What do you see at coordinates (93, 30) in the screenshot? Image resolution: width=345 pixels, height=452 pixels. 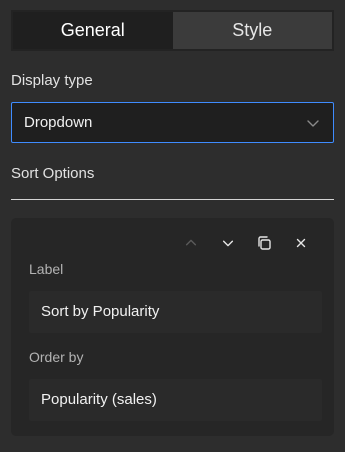 I see `tab-general: General` at bounding box center [93, 30].